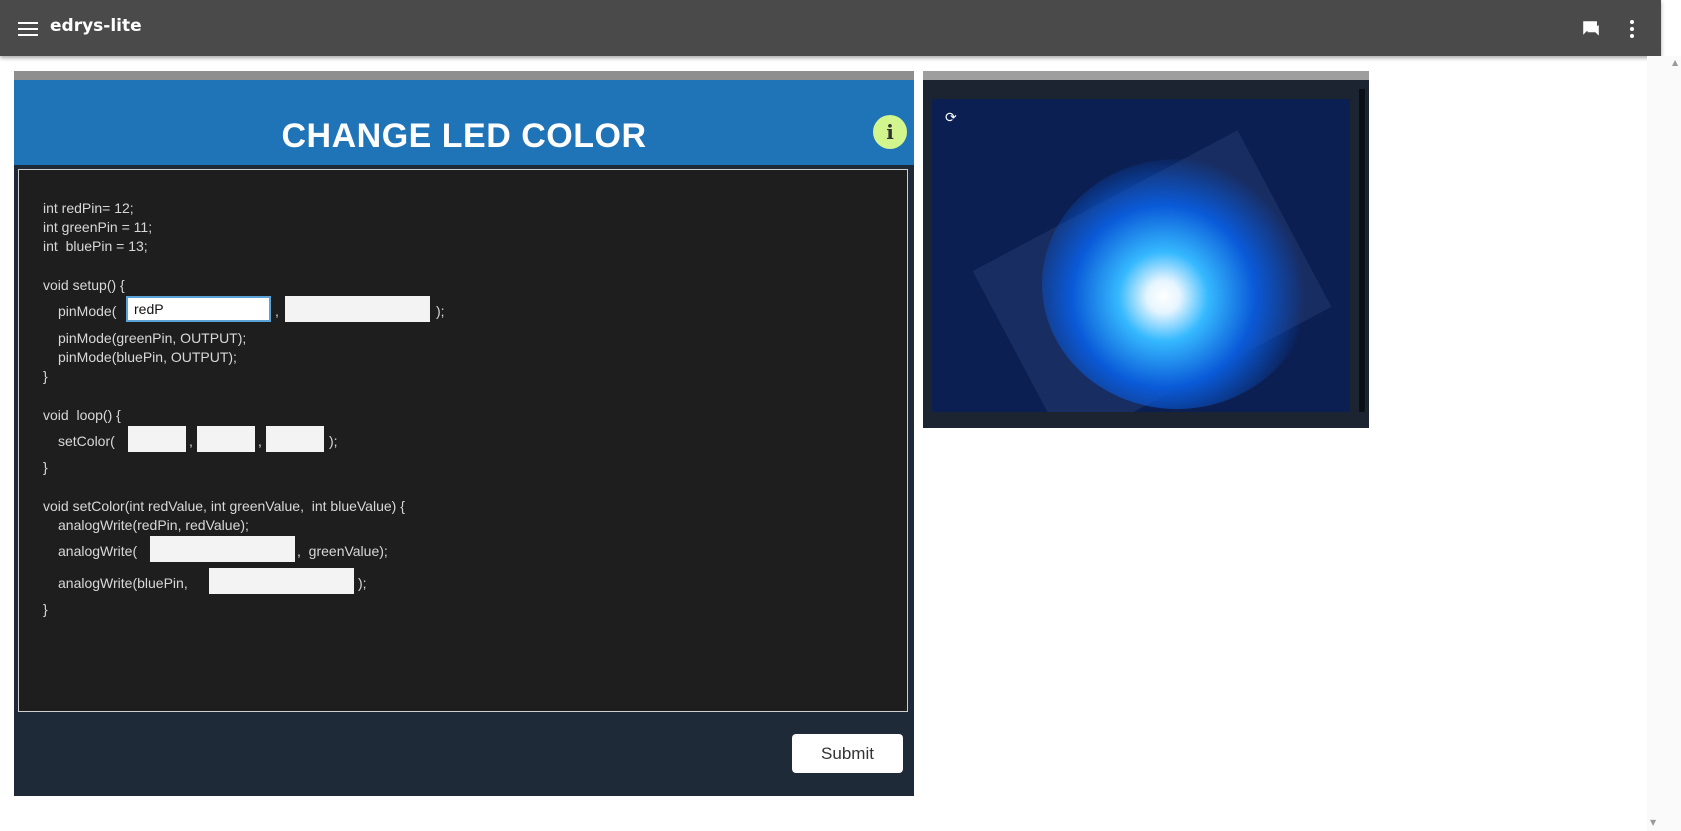  I want to click on panel-title: CHANGE LED COLOR, so click(464, 136).